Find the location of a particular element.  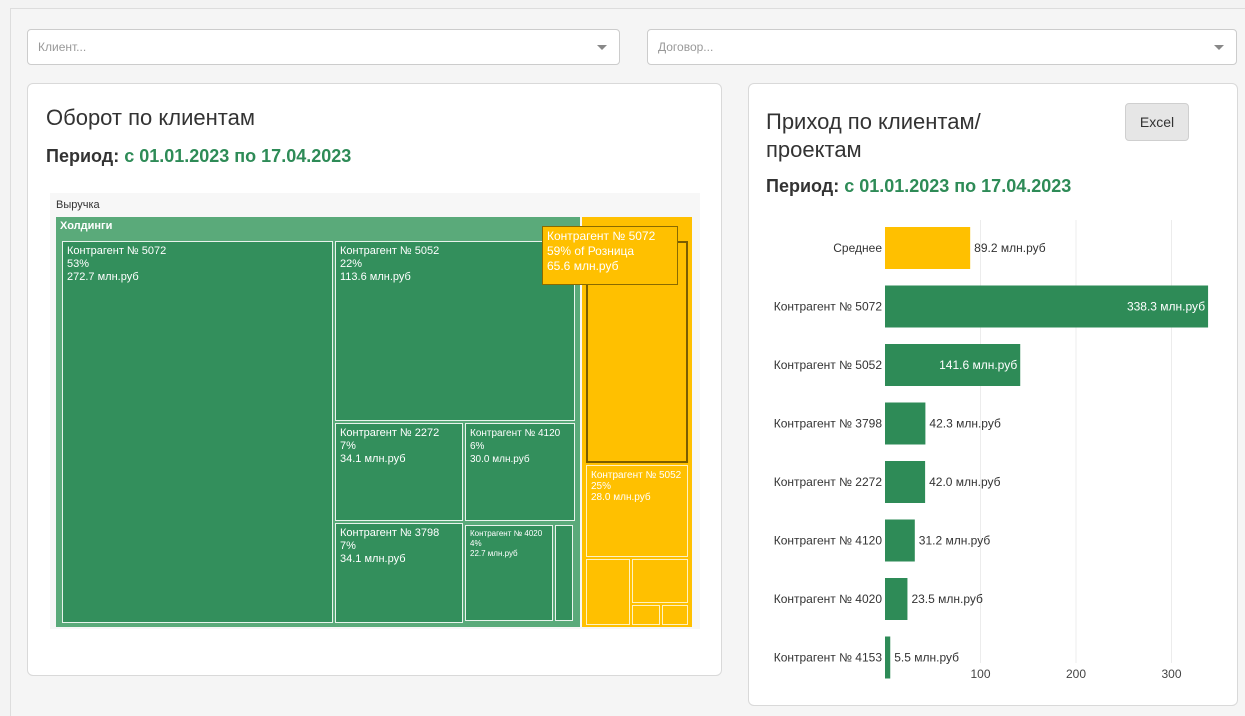

node-pct: 53% is located at coordinates (78, 264).